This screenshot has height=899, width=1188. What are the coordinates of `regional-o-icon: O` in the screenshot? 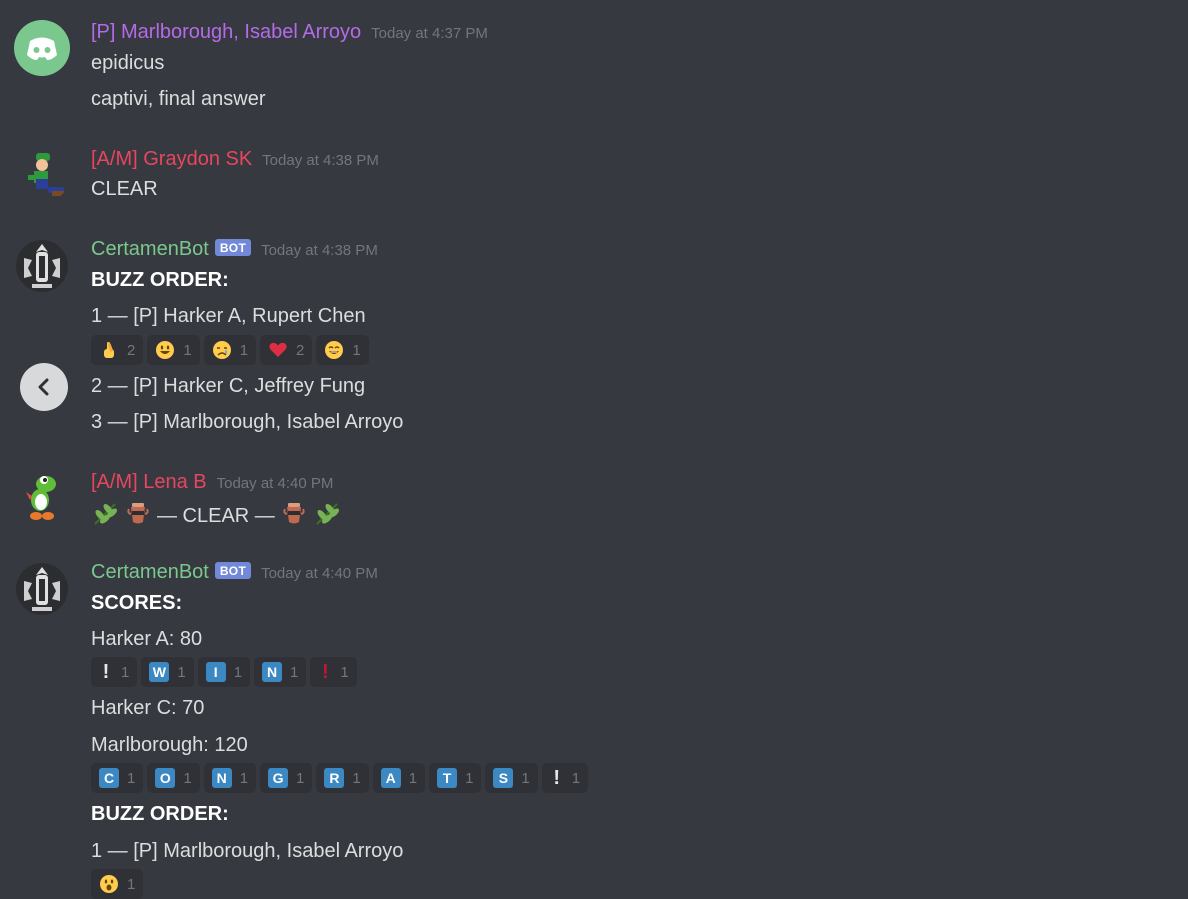 It's located at (165, 778).